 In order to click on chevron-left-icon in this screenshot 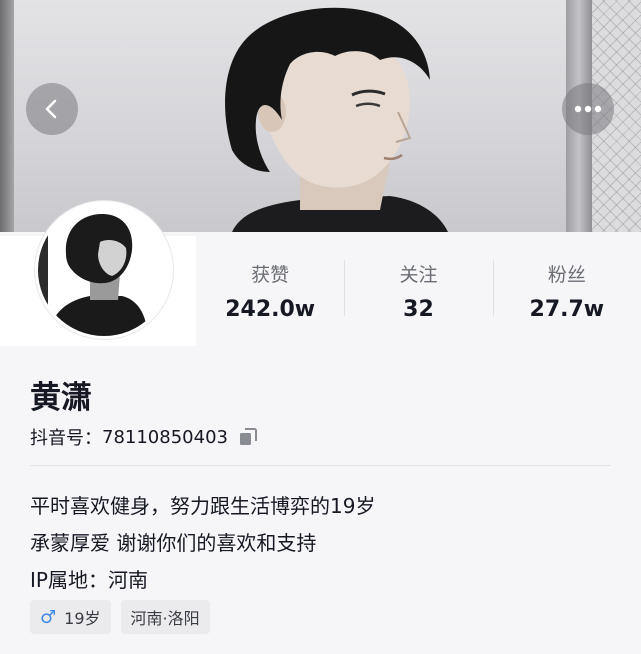, I will do `click(51, 109)`.